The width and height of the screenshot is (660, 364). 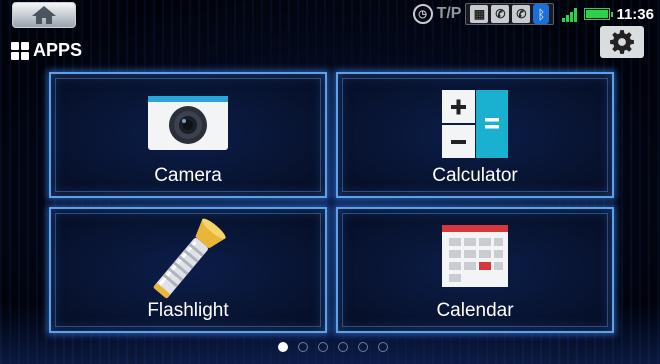 I want to click on calculator-icon, so click(x=475, y=124).